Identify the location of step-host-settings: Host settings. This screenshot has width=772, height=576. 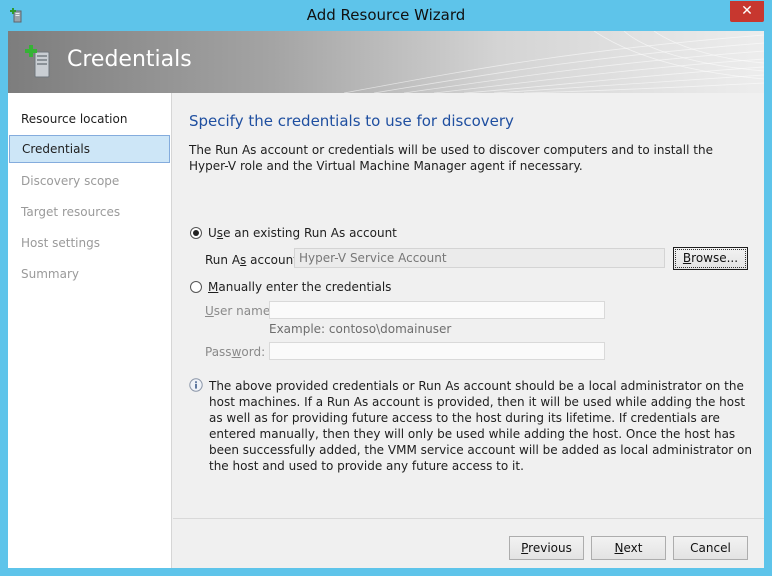
(60, 243).